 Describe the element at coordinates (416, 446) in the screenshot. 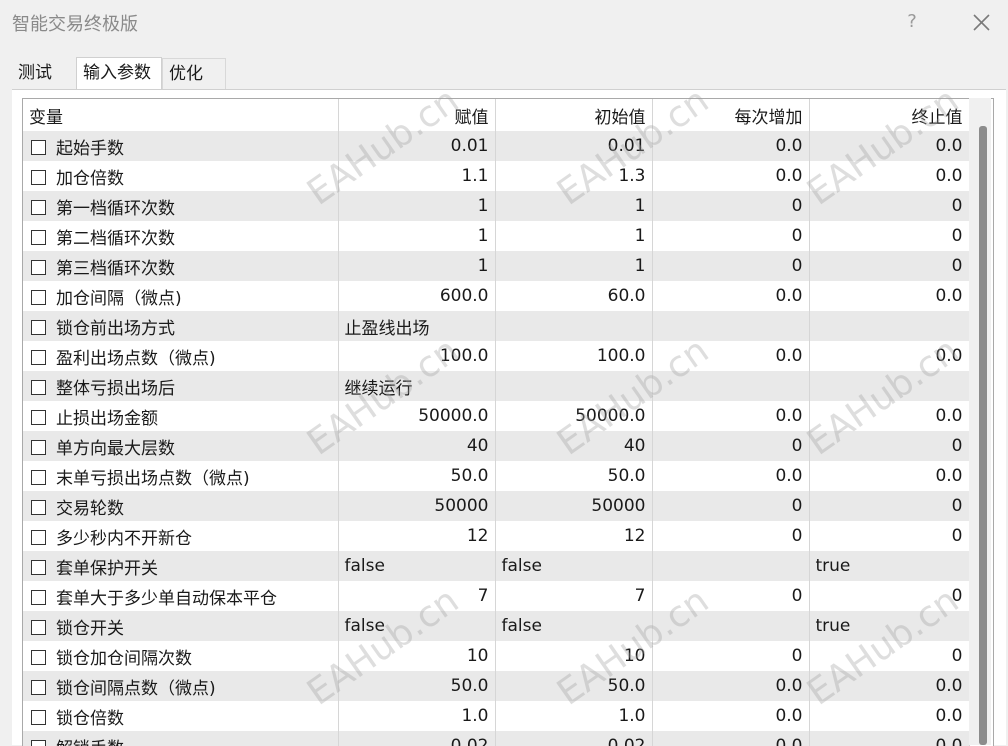

I see `value-cell: 40` at that location.